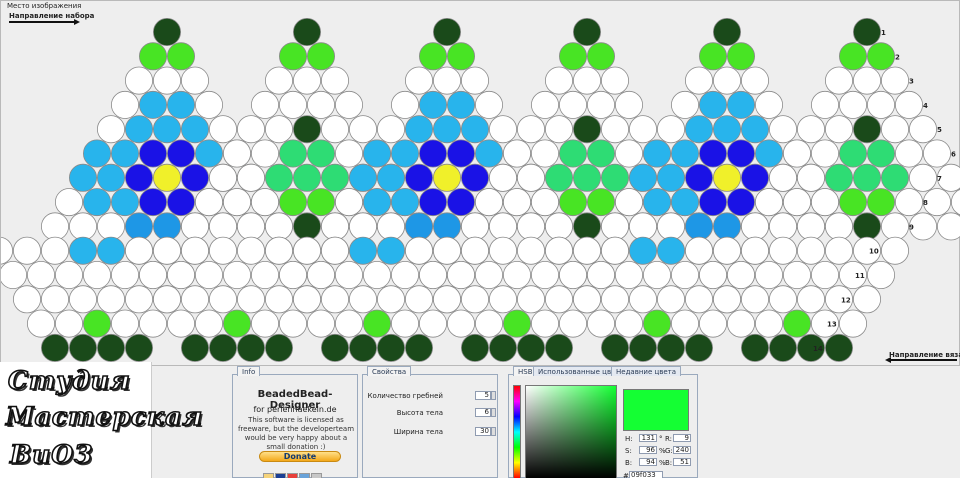  I want to click on body-height-input: 6, so click(483, 412).